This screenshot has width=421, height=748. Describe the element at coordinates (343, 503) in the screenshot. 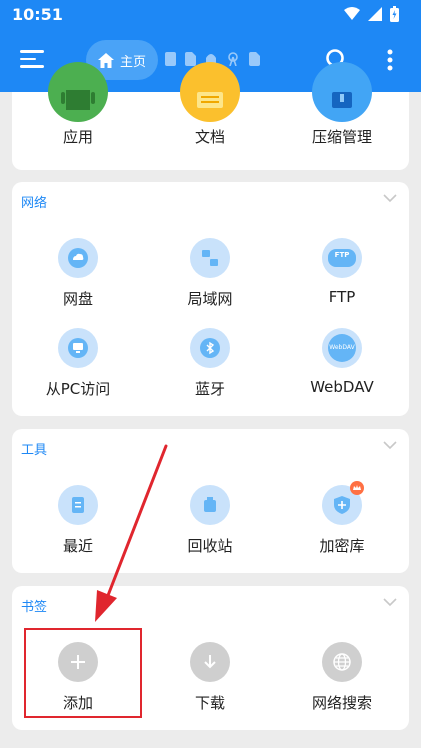

I see `vault-icon` at that location.